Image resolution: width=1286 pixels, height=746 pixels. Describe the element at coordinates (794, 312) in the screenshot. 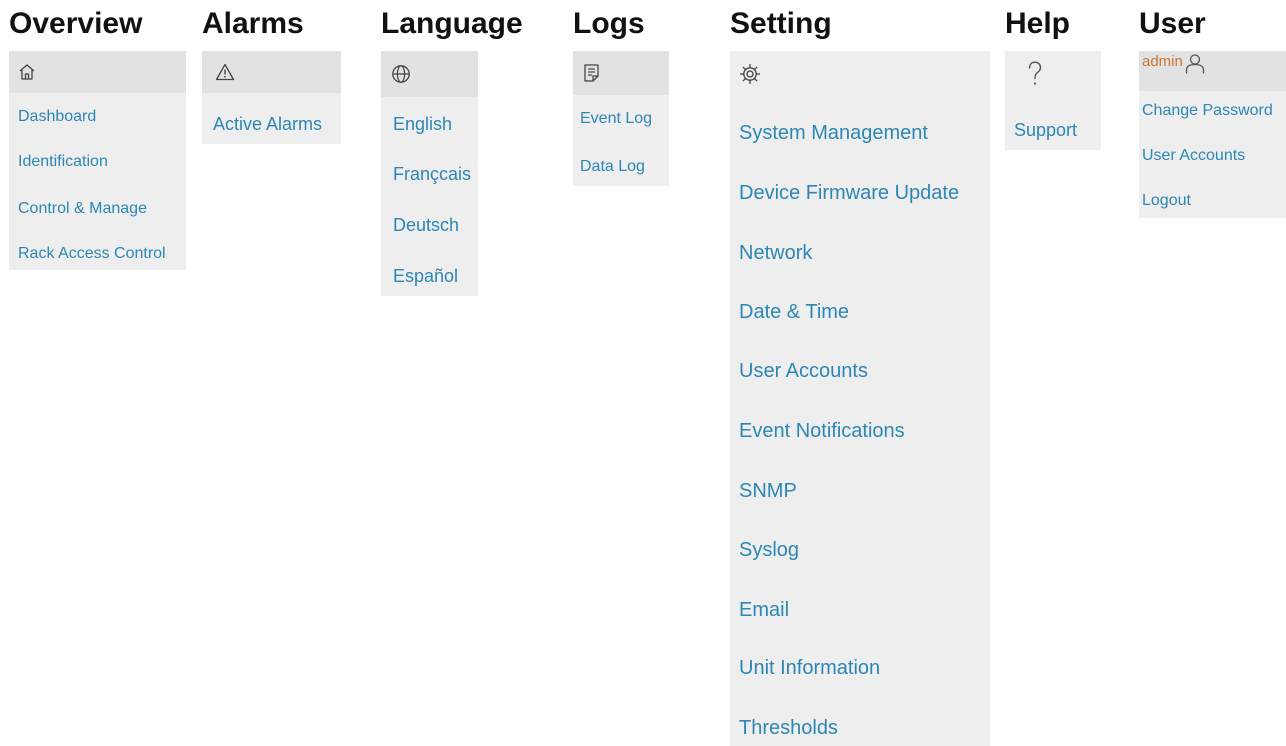

I see `setting-item-date-time: Date & Time` at that location.